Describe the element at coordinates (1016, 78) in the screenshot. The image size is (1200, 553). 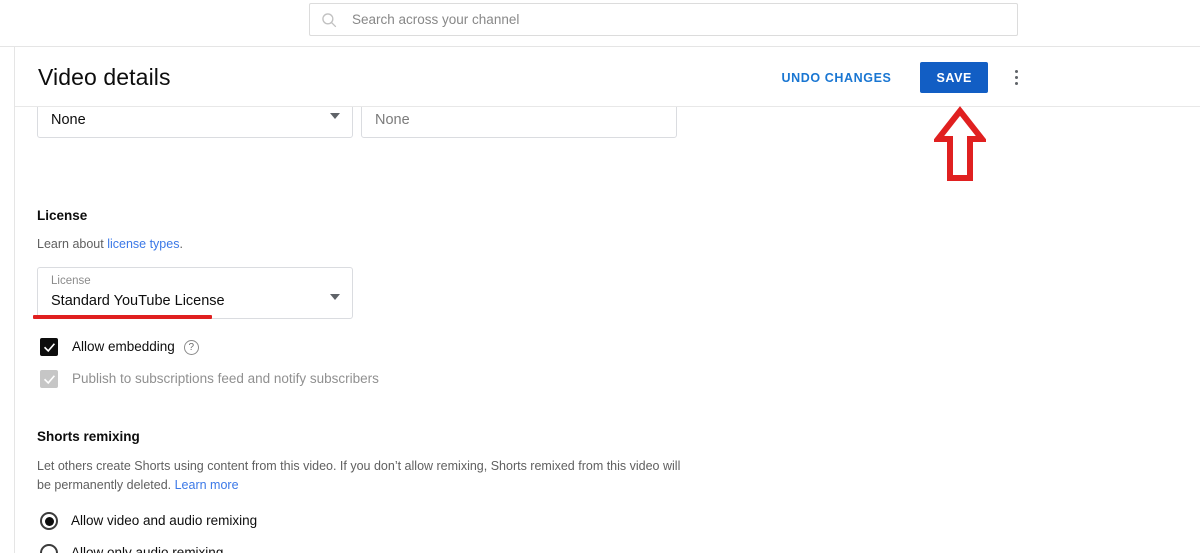
I see `more-vertical-icon` at that location.